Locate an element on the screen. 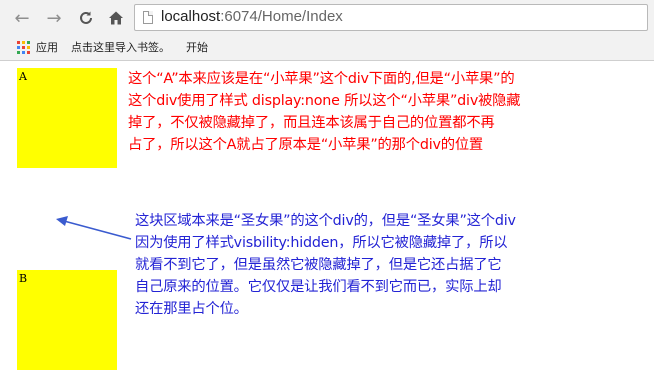  arrow-line is located at coordinates (97, 230).